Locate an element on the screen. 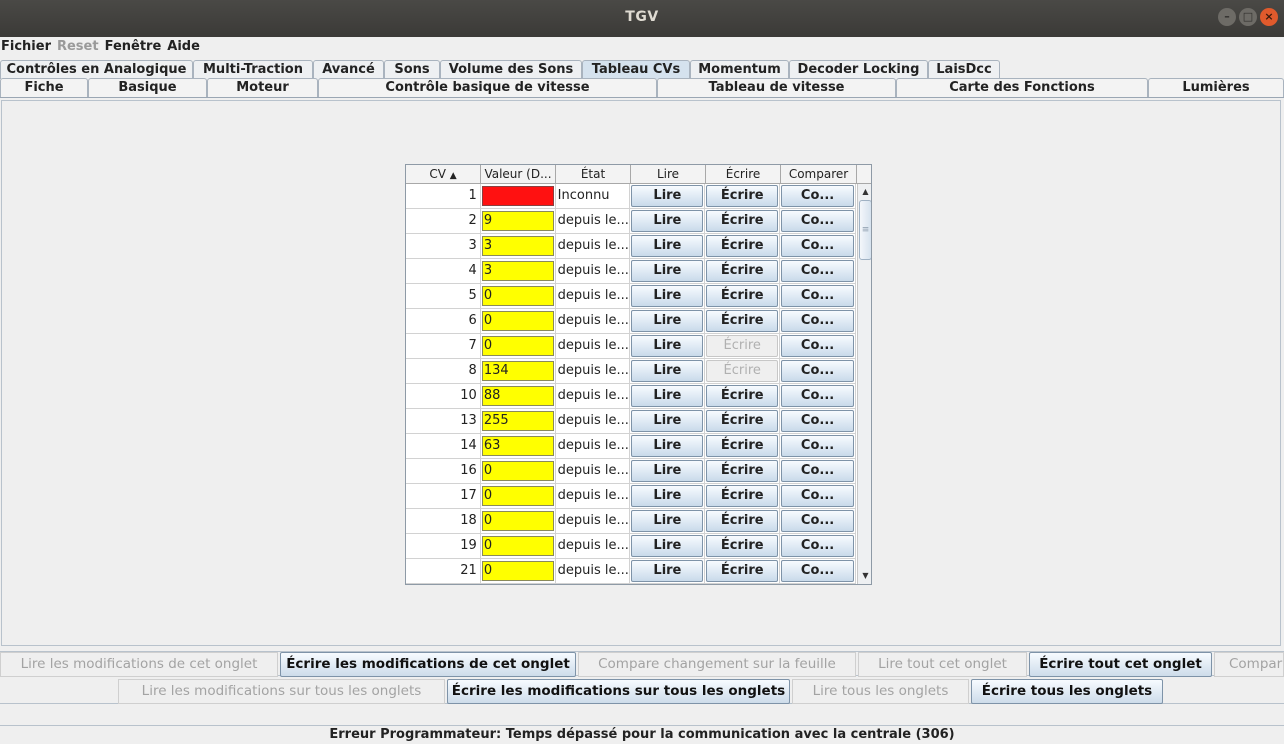 Image resolution: width=1284 pixels, height=744 pixels. tab-tableau-cvs: Tableau CVs is located at coordinates (636, 69).